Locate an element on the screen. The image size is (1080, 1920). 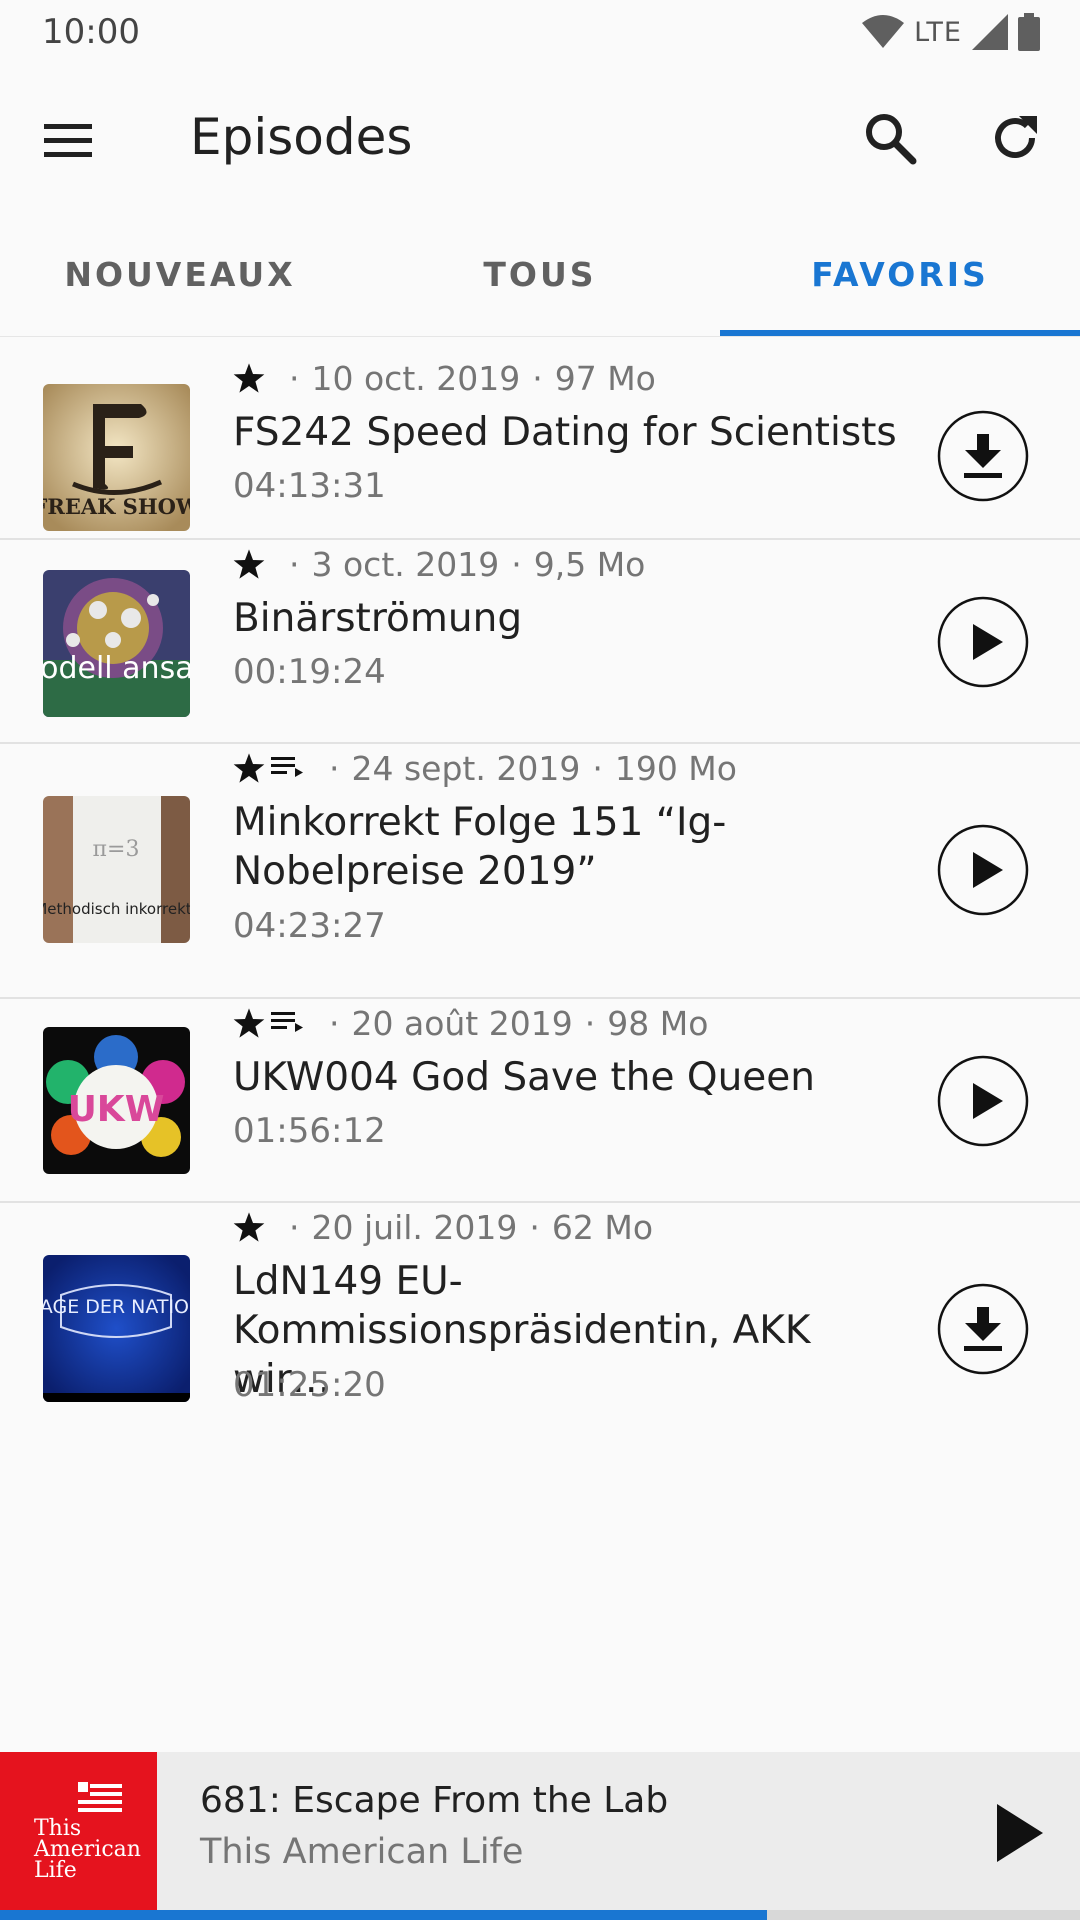
podcast-cover: FREAK SHOW is located at coordinates (116, 457).